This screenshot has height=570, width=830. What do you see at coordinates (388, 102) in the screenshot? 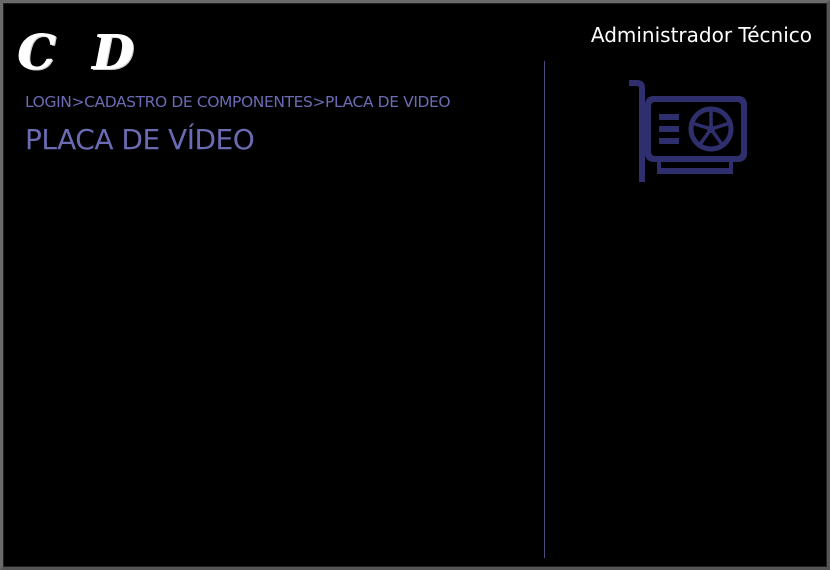
I see `breadcrumb-item-current: PLACA DE VIDEO` at bounding box center [388, 102].